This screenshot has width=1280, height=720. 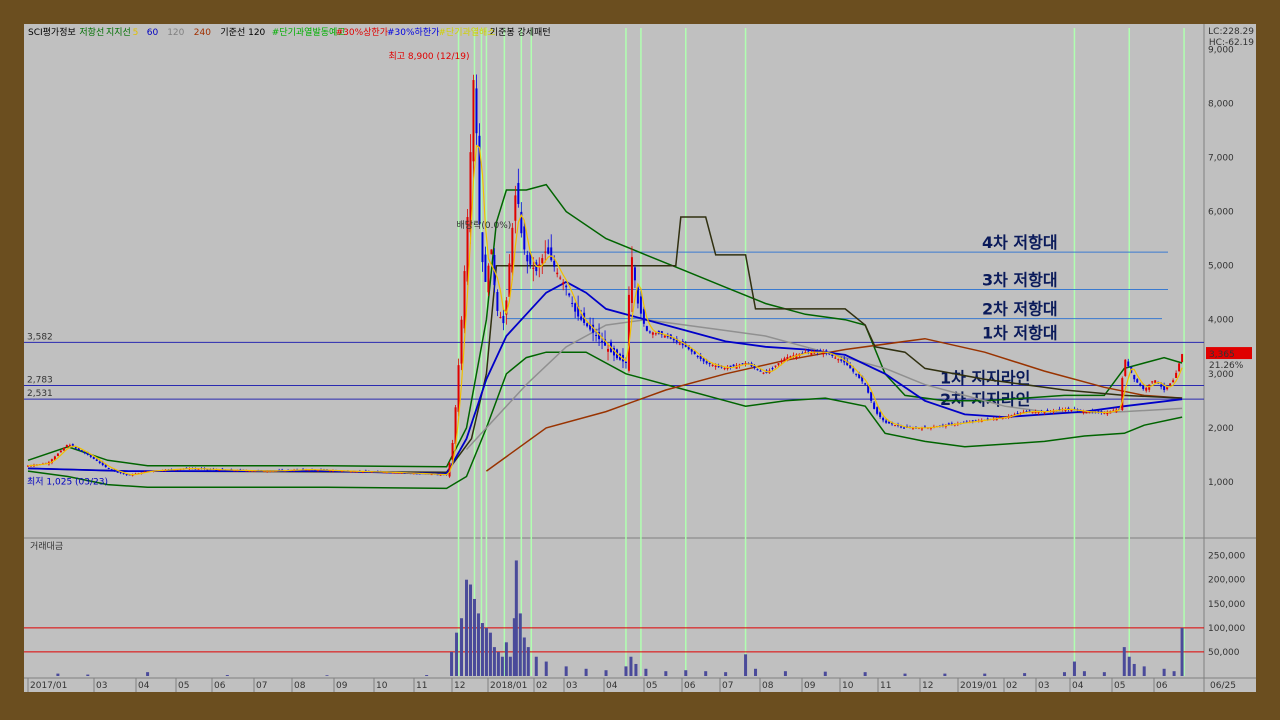 I want to click on dividend-badge: 배당락(0.0%), so click(x=484, y=225).